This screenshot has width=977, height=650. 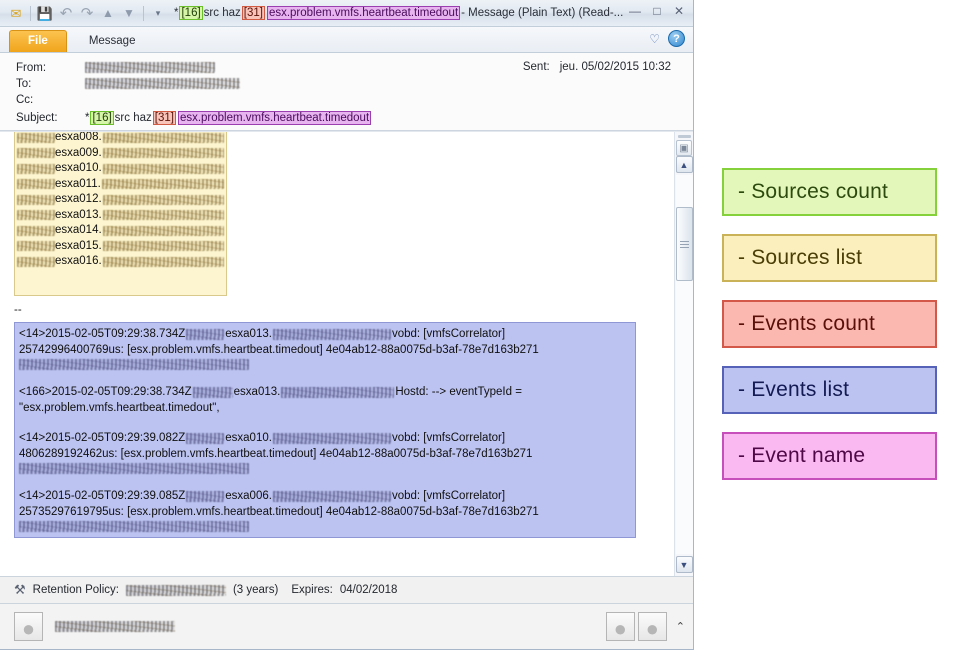 What do you see at coordinates (458, 392) in the screenshot?
I see `event-process: Hostd: --> eventTypeId =` at bounding box center [458, 392].